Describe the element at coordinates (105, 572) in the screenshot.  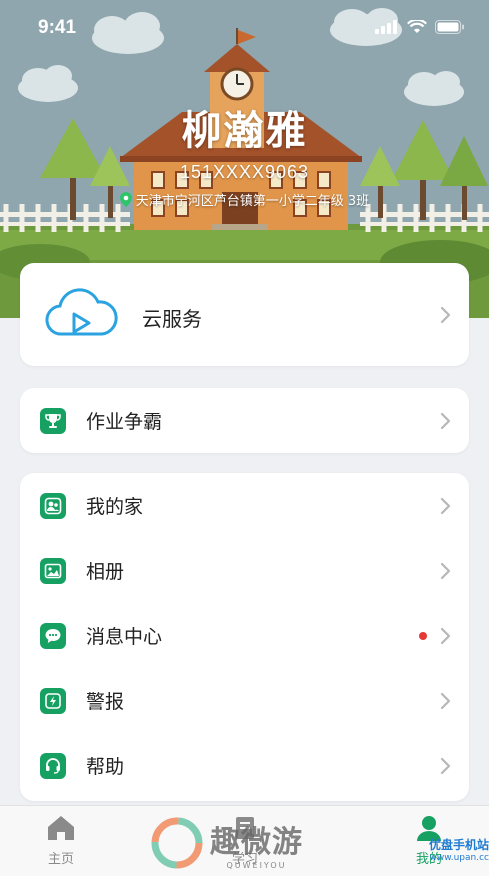
I see `menu-item-label: 相册` at that location.